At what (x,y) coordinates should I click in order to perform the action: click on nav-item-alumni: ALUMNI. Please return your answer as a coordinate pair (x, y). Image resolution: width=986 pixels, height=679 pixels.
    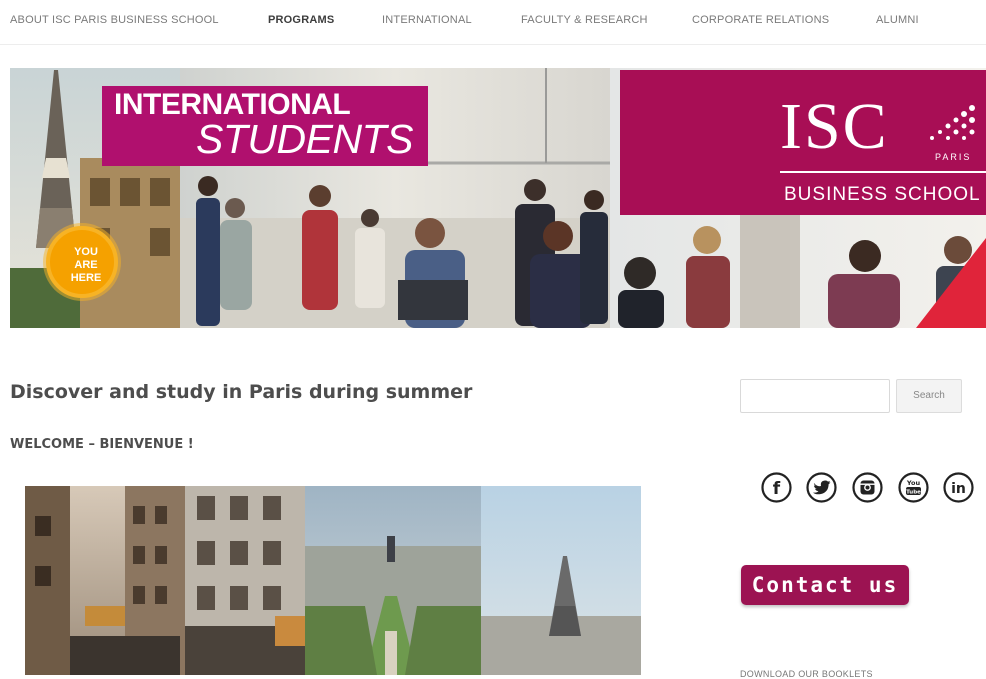
    Looking at the image, I should click on (897, 20).